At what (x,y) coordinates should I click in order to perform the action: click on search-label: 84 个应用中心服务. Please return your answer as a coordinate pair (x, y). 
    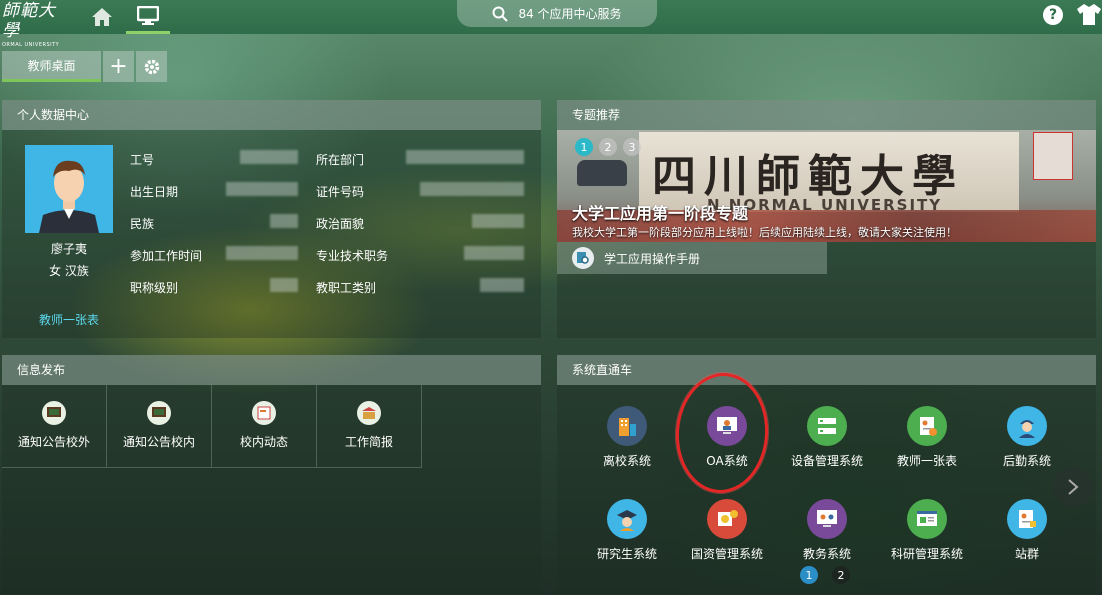
    Looking at the image, I should click on (570, 14).